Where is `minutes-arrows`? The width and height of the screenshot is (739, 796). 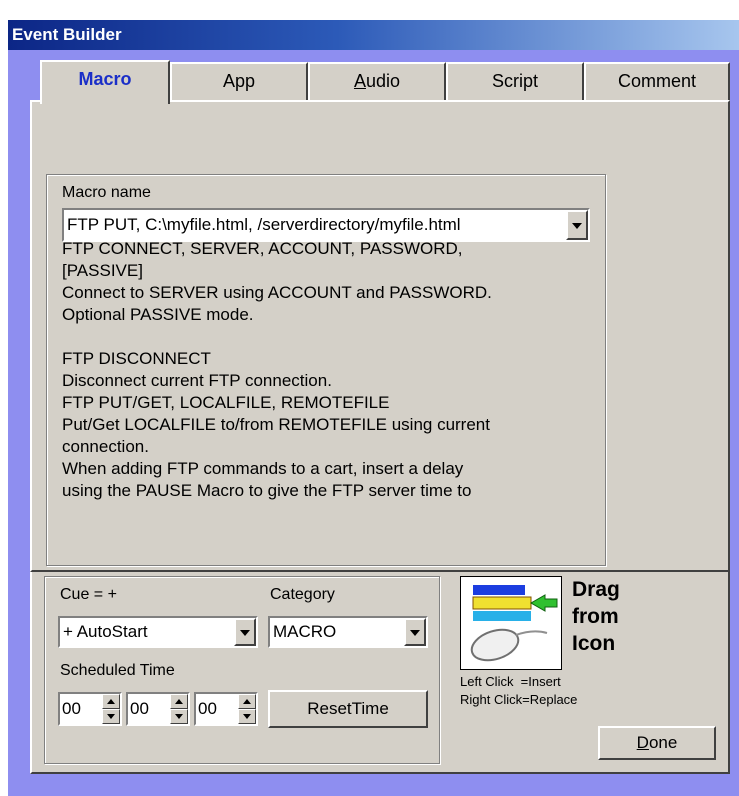
minutes-arrows is located at coordinates (179, 709).